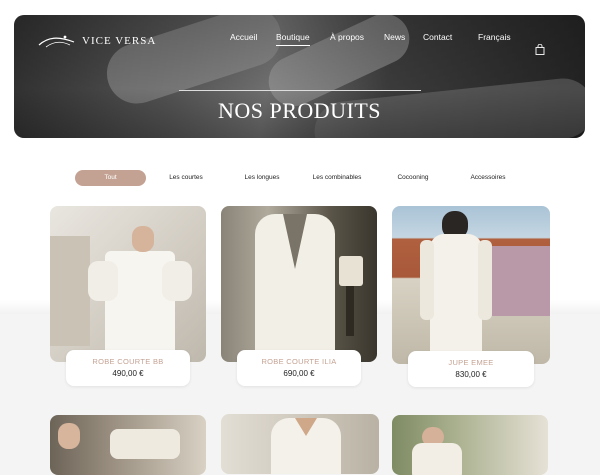  I want to click on product-name: ROBE COURTE BB, so click(128, 361).